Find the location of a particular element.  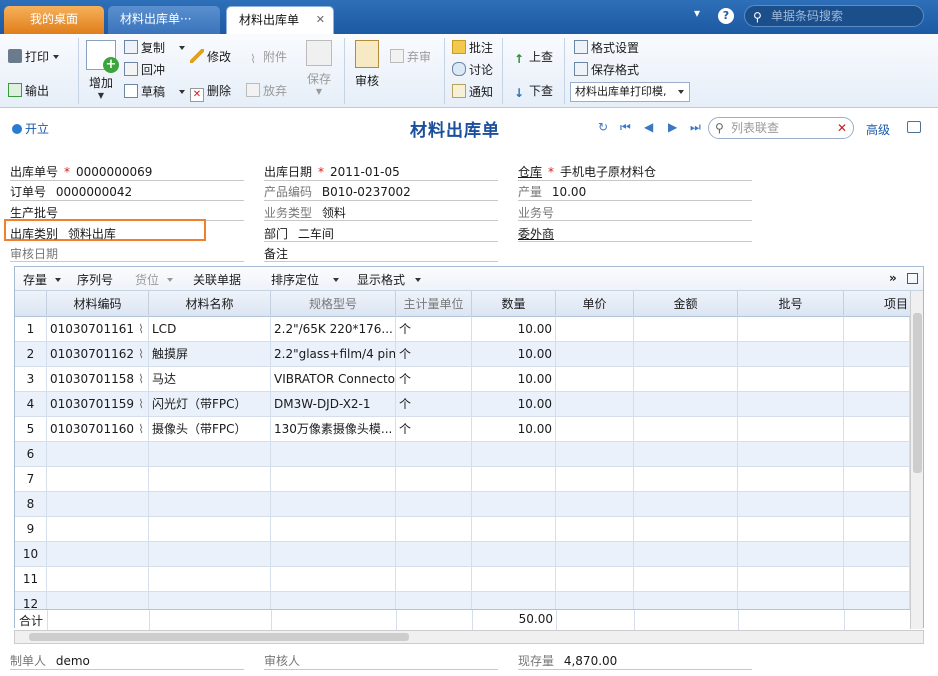

table-row: 8 is located at coordinates (462, 504).